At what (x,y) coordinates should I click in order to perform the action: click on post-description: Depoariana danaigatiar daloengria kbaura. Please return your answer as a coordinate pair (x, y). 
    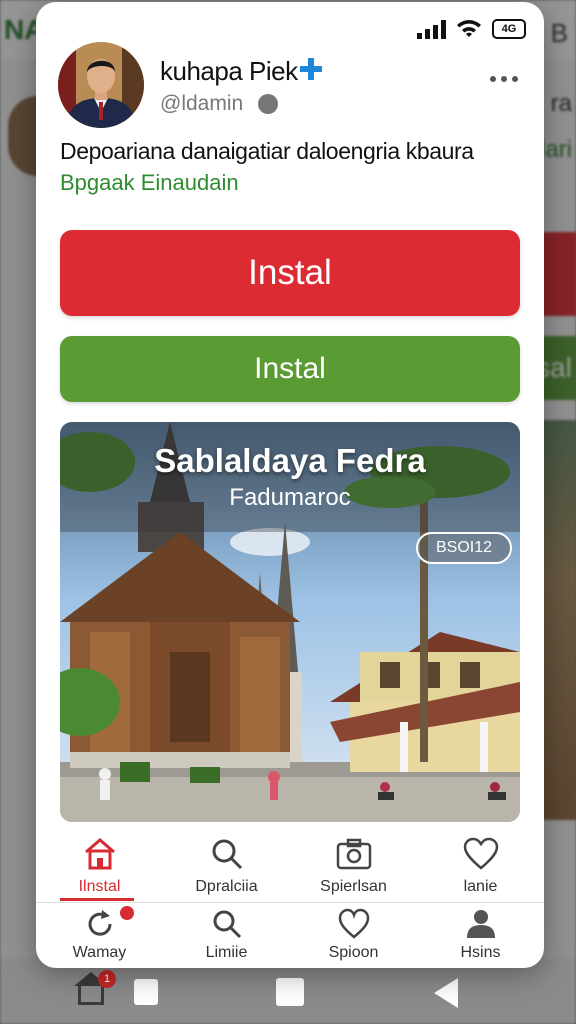
    Looking at the image, I should click on (267, 151).